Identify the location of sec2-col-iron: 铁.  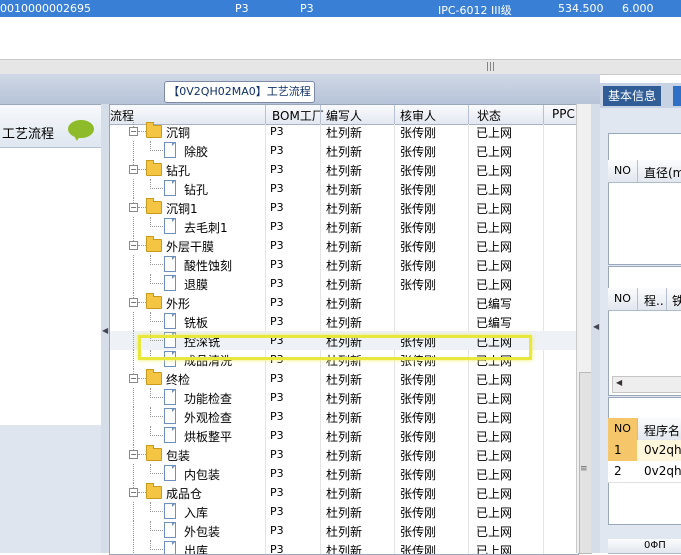
(676, 300).